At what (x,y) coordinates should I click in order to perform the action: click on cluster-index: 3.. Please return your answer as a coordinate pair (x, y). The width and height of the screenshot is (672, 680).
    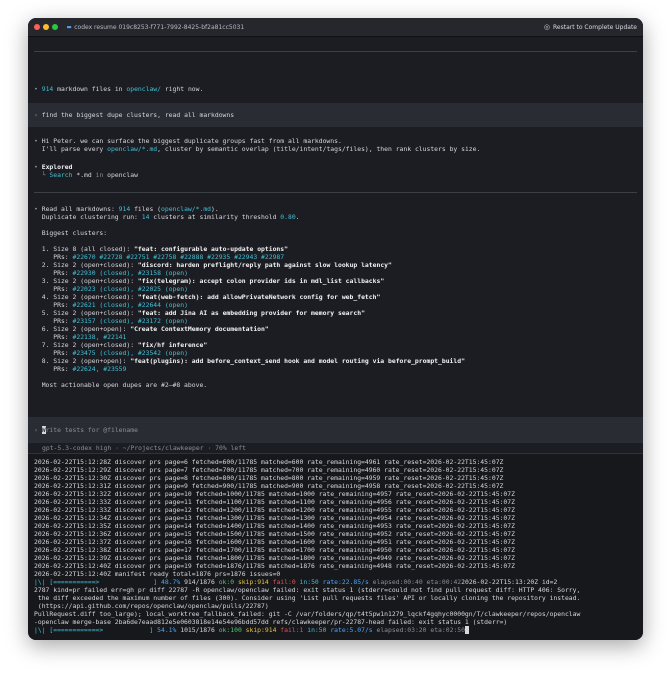
    Looking at the image, I should click on (45, 281).